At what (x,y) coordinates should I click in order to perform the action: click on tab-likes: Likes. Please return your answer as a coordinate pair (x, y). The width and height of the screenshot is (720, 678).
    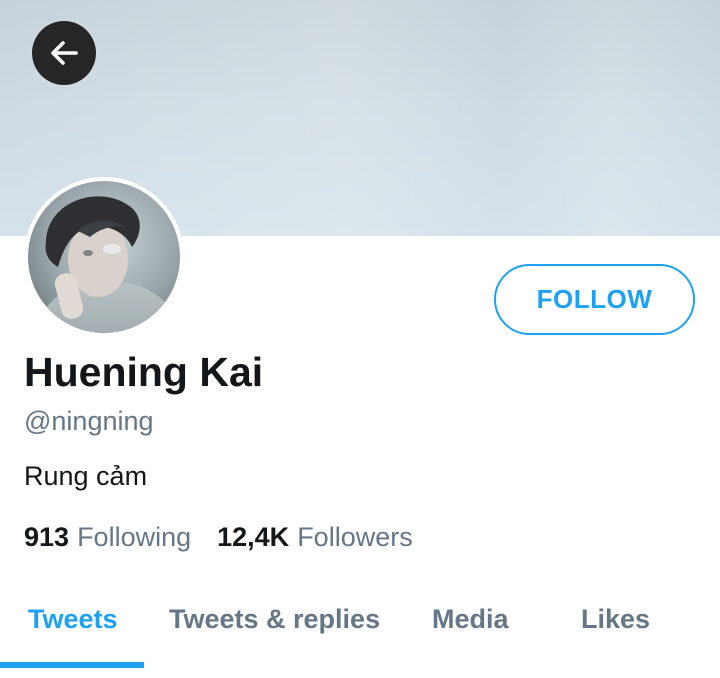
    Looking at the image, I should click on (615, 619).